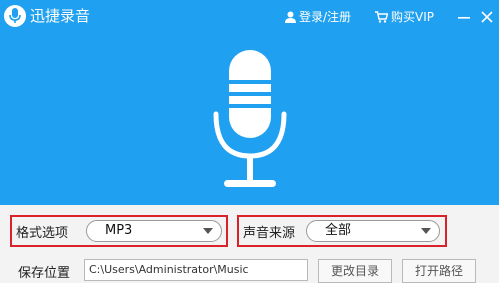 Image resolution: width=499 pixels, height=283 pixels. What do you see at coordinates (426, 231) in the screenshot?
I see `source-dropdown-icon` at bounding box center [426, 231].